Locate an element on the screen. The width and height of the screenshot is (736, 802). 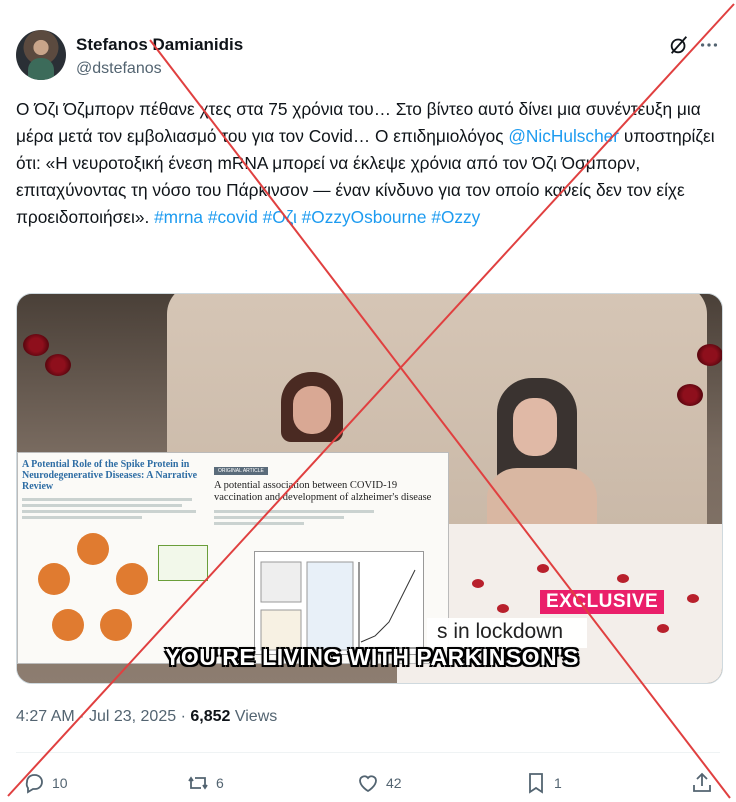
divider is located at coordinates (368, 752).